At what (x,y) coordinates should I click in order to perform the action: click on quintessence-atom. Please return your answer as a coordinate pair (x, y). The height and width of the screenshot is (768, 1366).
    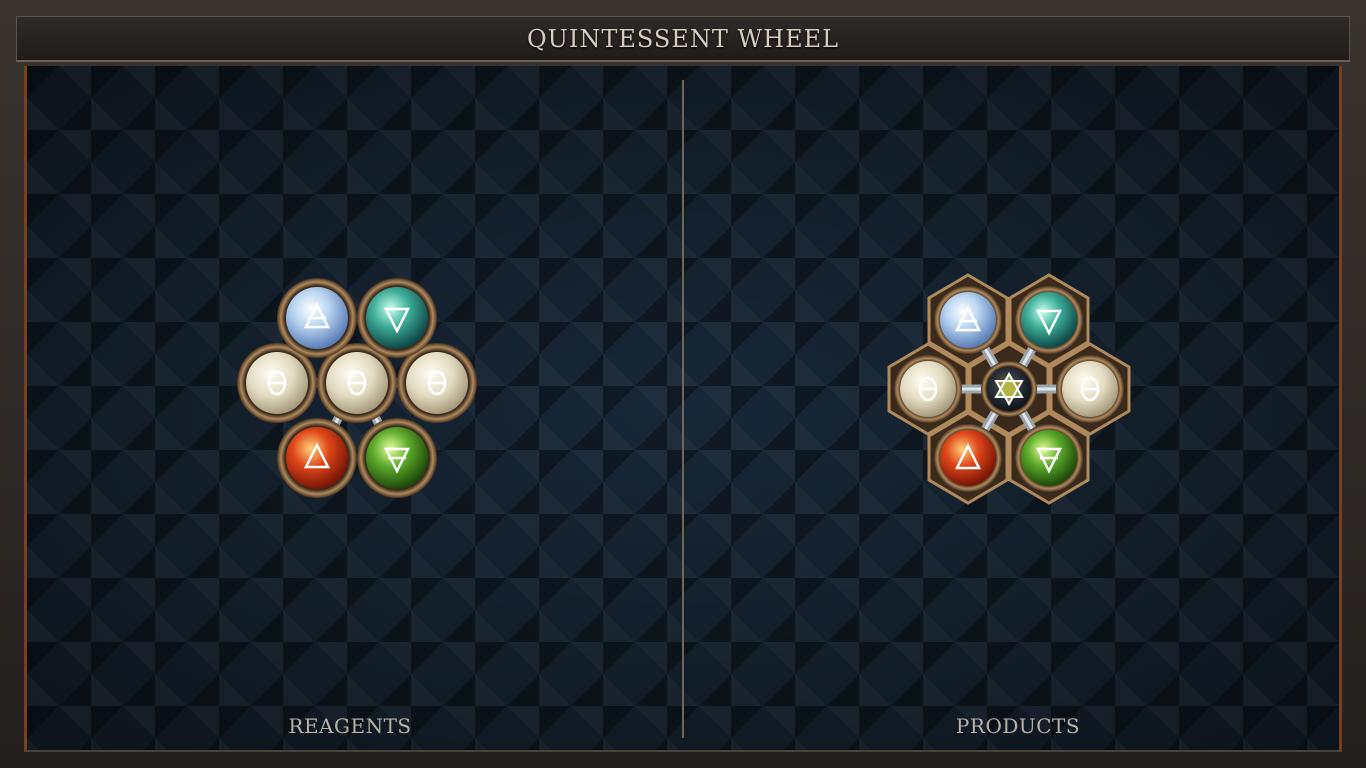
    Looking at the image, I should click on (1009, 389).